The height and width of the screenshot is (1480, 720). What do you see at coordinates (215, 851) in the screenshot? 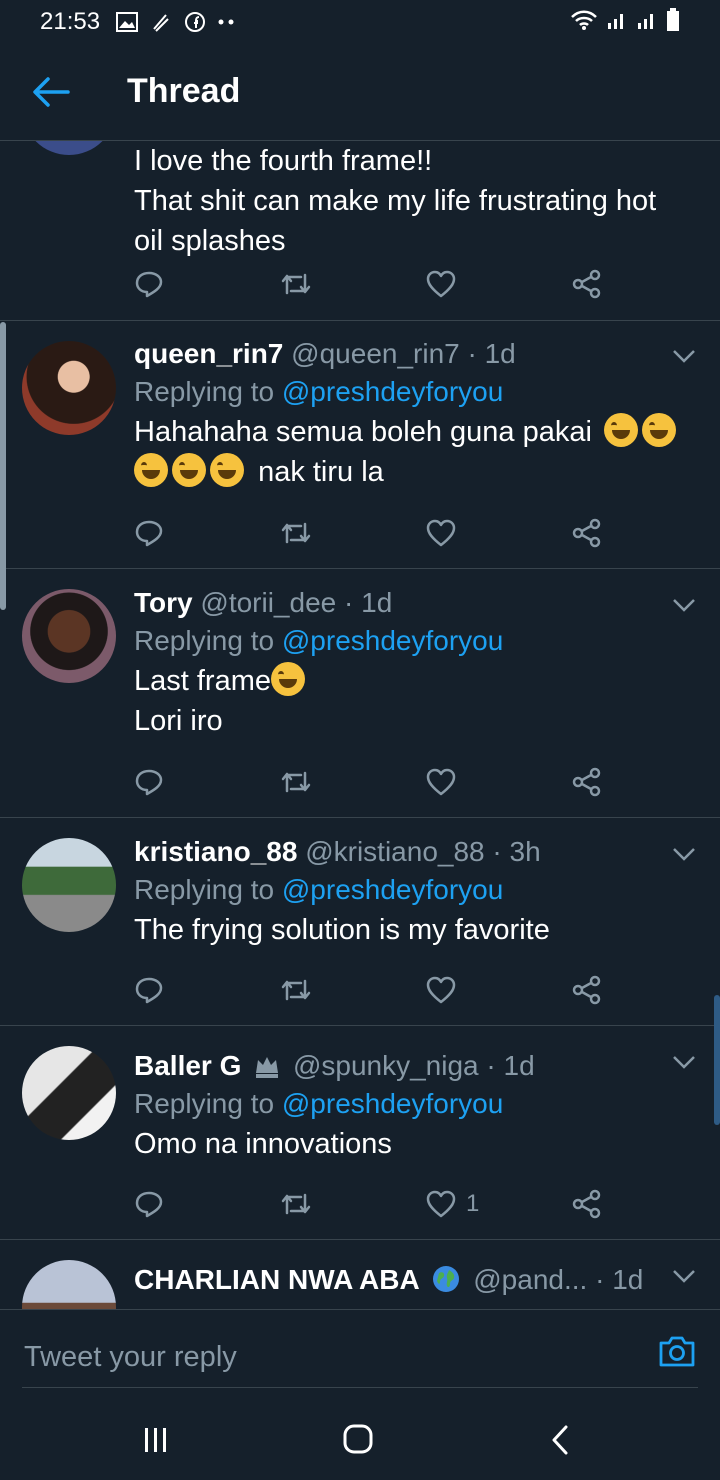
I see `display-name: kristiano_88` at bounding box center [215, 851].